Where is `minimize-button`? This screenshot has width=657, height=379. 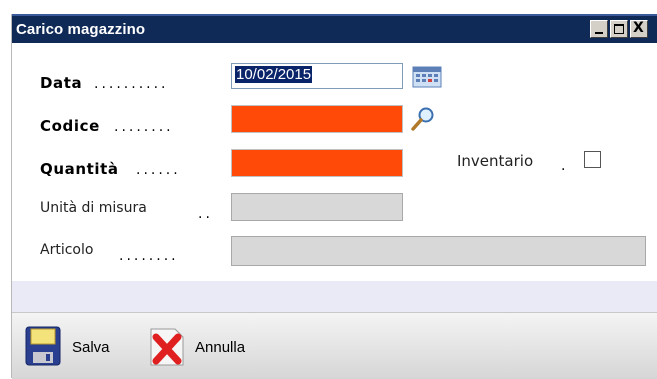 minimize-button is located at coordinates (599, 29).